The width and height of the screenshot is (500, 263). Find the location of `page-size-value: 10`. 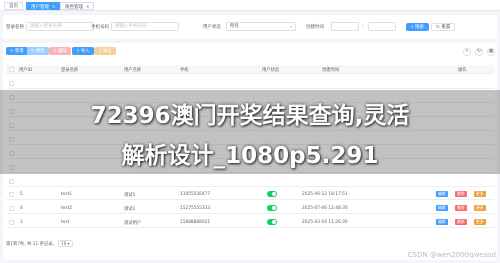

page-size-value: 10 is located at coordinates (64, 243).